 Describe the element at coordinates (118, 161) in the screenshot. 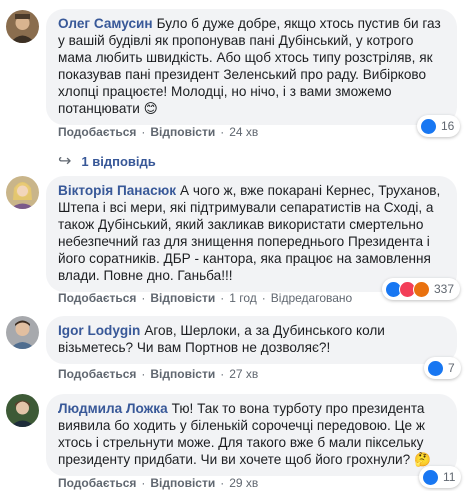

I see `replies-label: 1 відповідь` at that location.